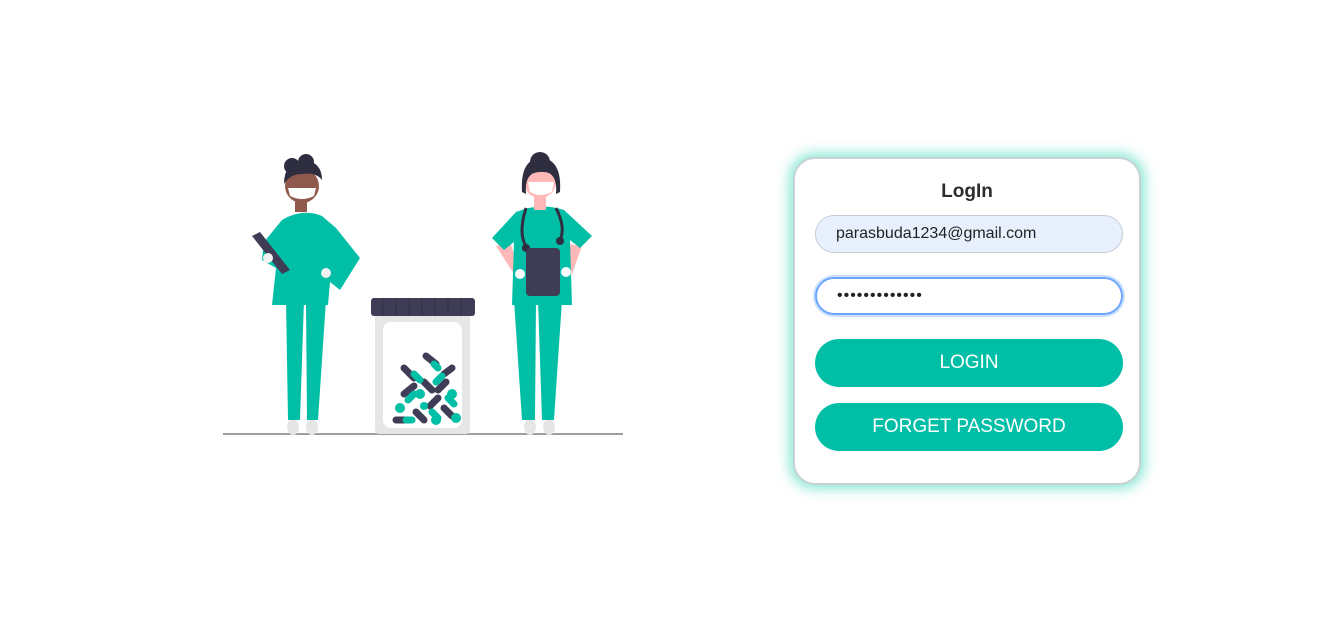 Image resolution: width=1340 pixels, height=617 pixels. I want to click on password-input, so click(969, 296).